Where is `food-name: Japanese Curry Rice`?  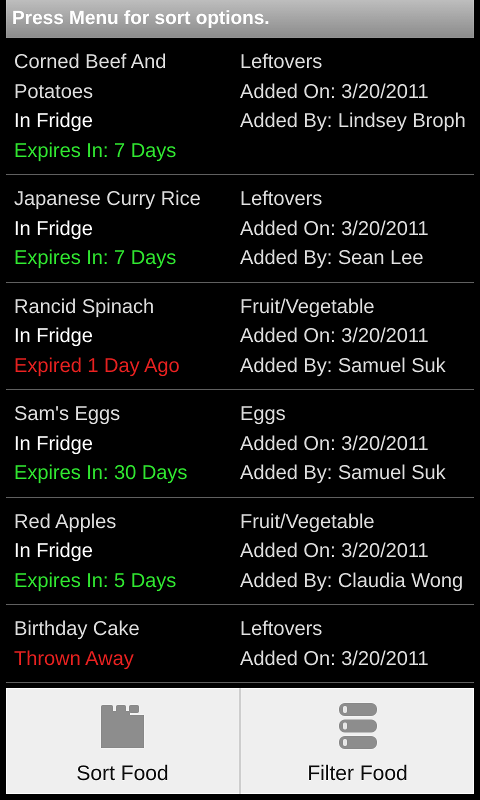 food-name: Japanese Curry Rice is located at coordinates (108, 199).